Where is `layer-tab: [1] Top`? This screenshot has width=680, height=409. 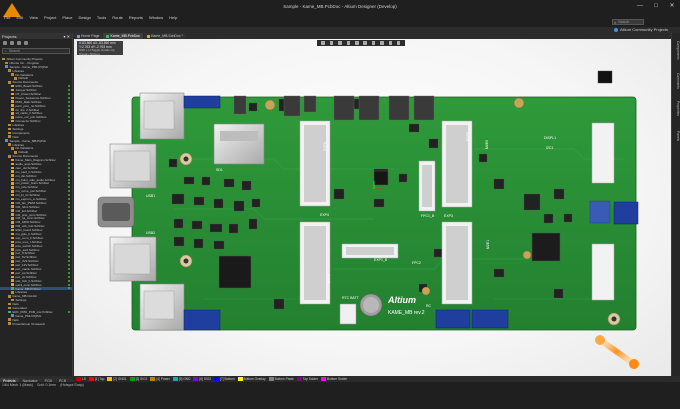 layer-tab: [1] Top is located at coordinates (96, 379).